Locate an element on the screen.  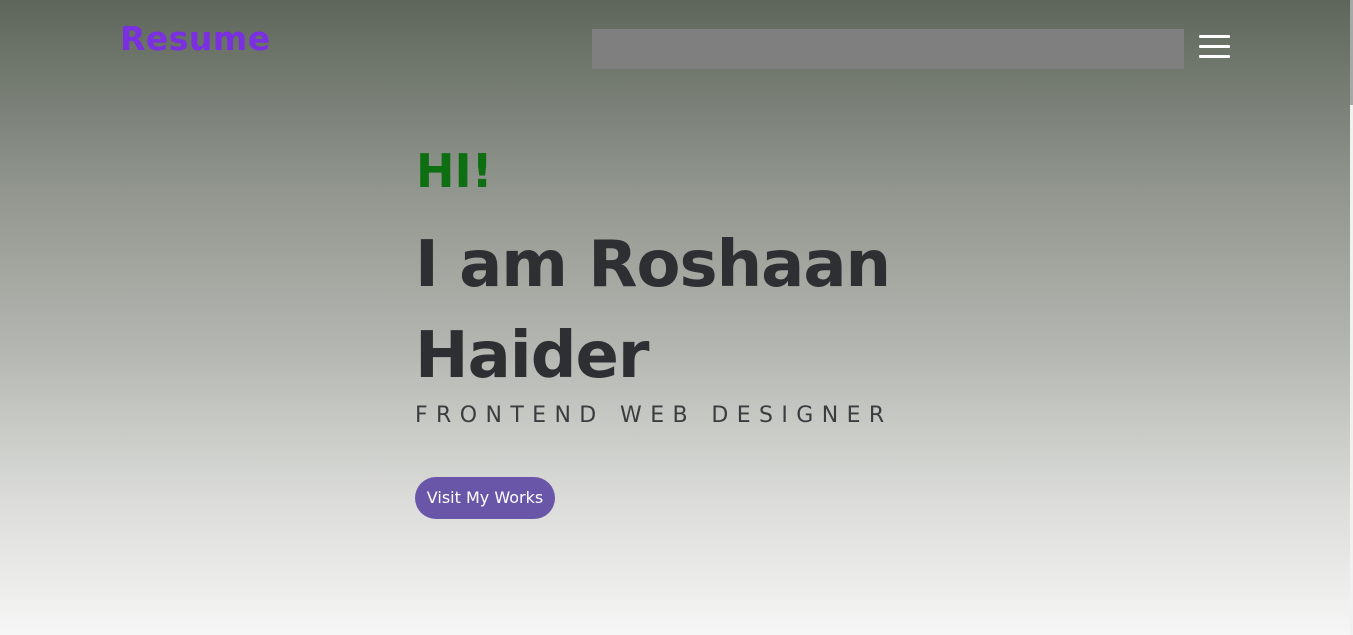
hamburger-menu-icon is located at coordinates (1215, 47).